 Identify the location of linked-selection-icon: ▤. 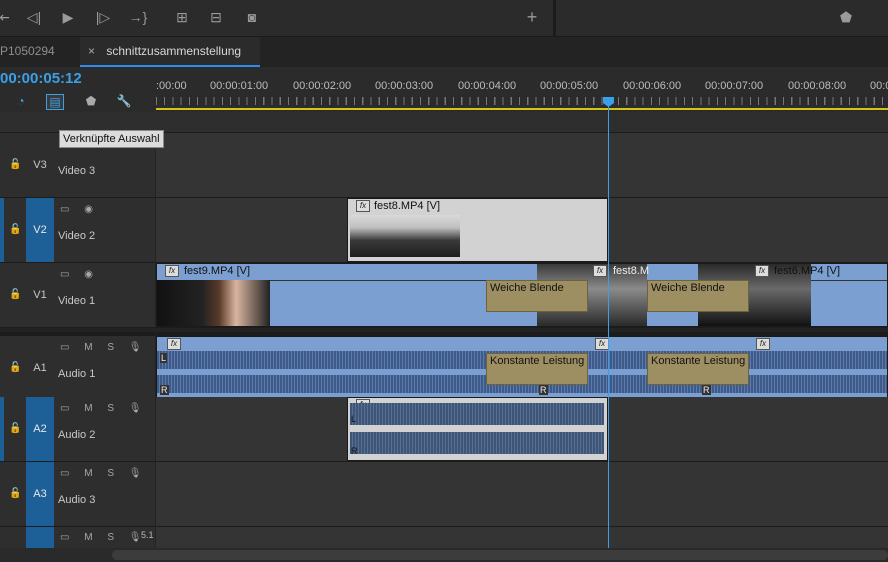
(55, 102).